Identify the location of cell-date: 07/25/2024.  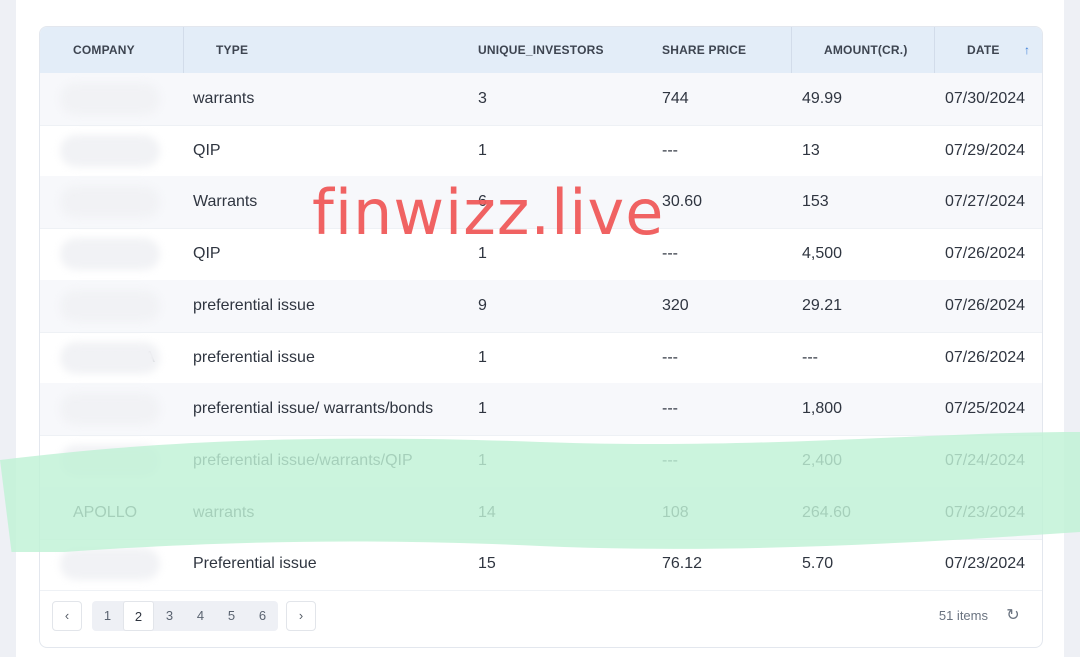
(985, 409).